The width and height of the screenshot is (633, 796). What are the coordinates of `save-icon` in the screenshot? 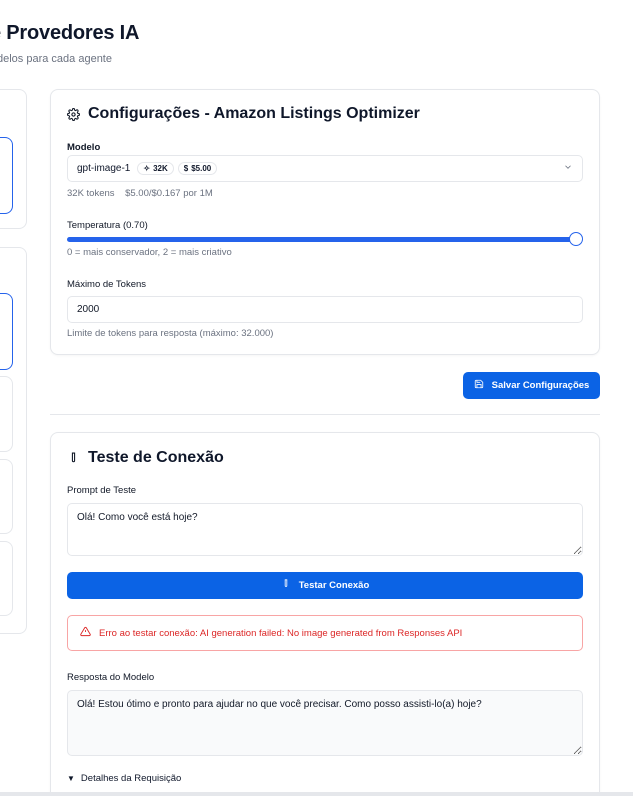 It's located at (479, 385).